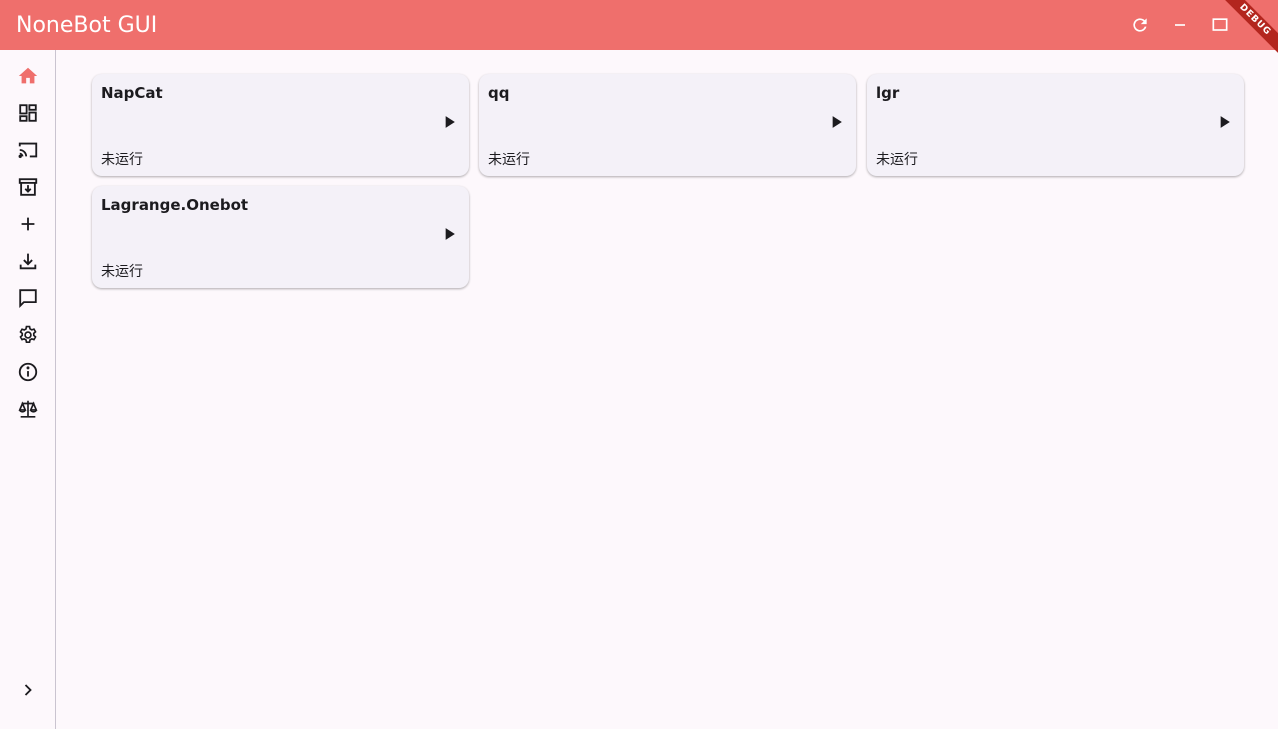 This screenshot has height=729, width=1278. I want to click on nav-item-about, so click(28, 372).